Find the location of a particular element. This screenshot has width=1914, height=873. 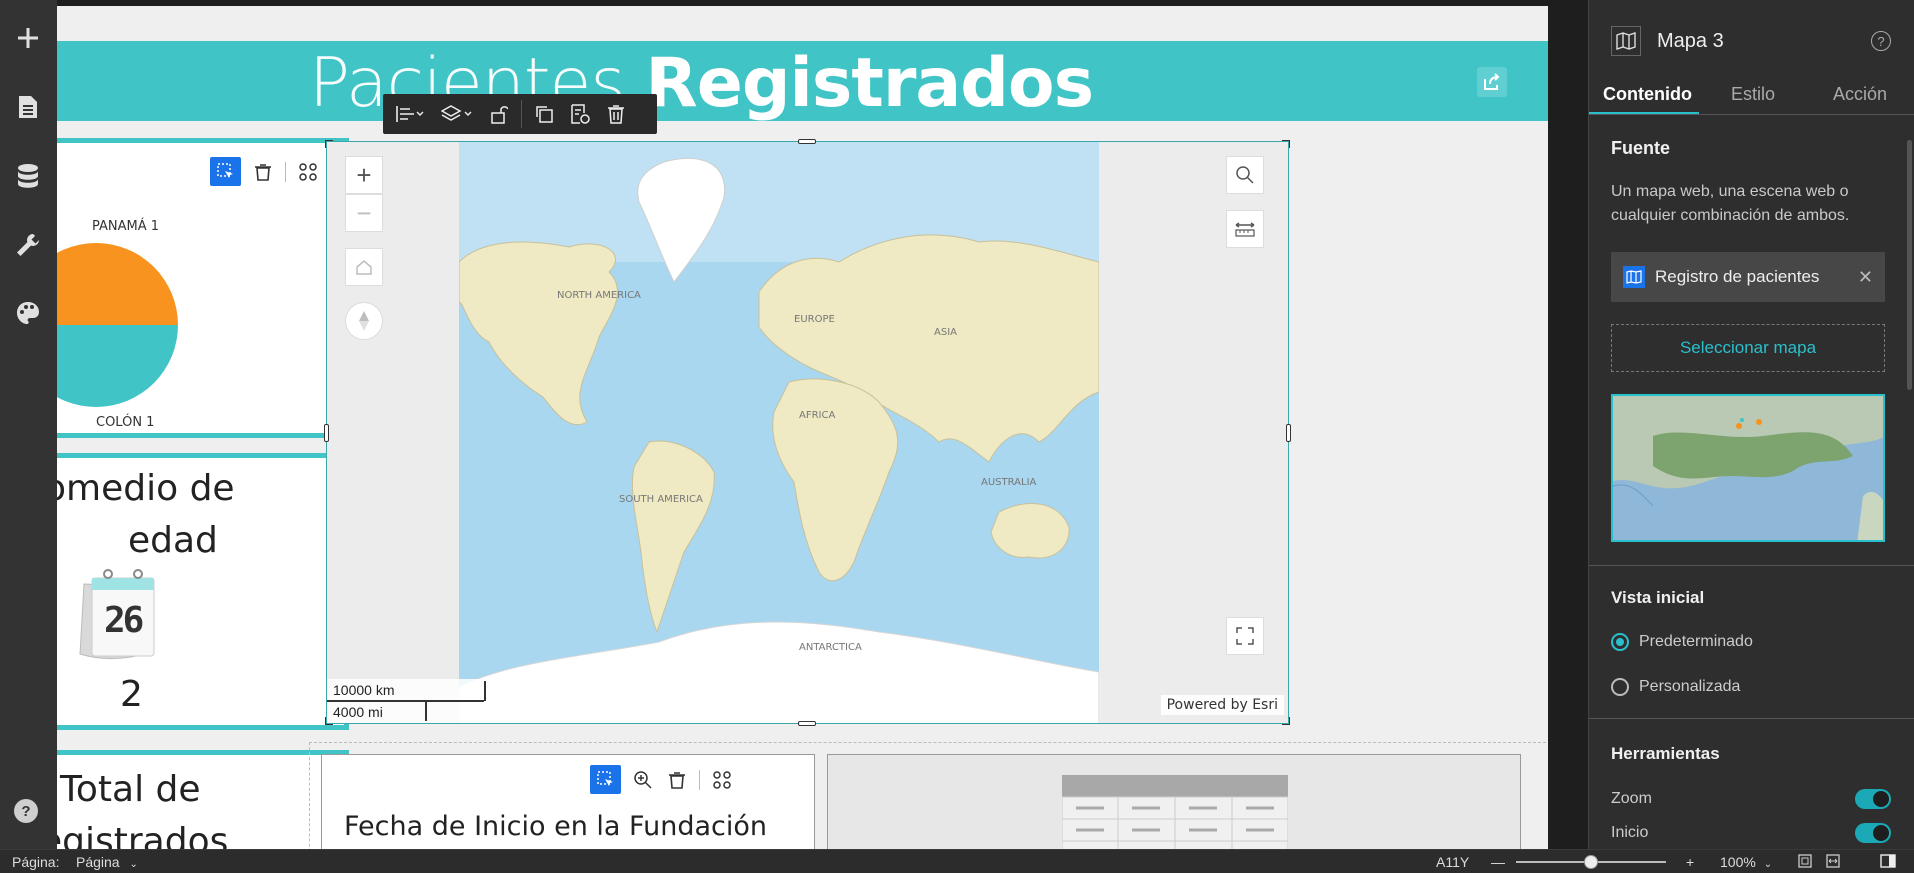

device-indicator: A11Y is located at coordinates (1452, 862).